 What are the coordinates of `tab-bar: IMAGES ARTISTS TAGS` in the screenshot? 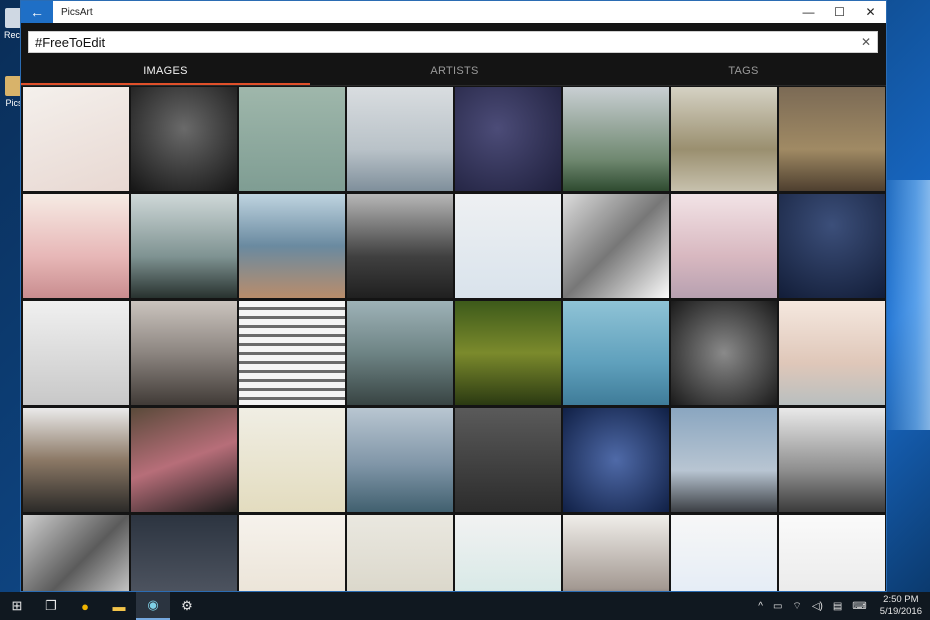 It's located at (454, 71).